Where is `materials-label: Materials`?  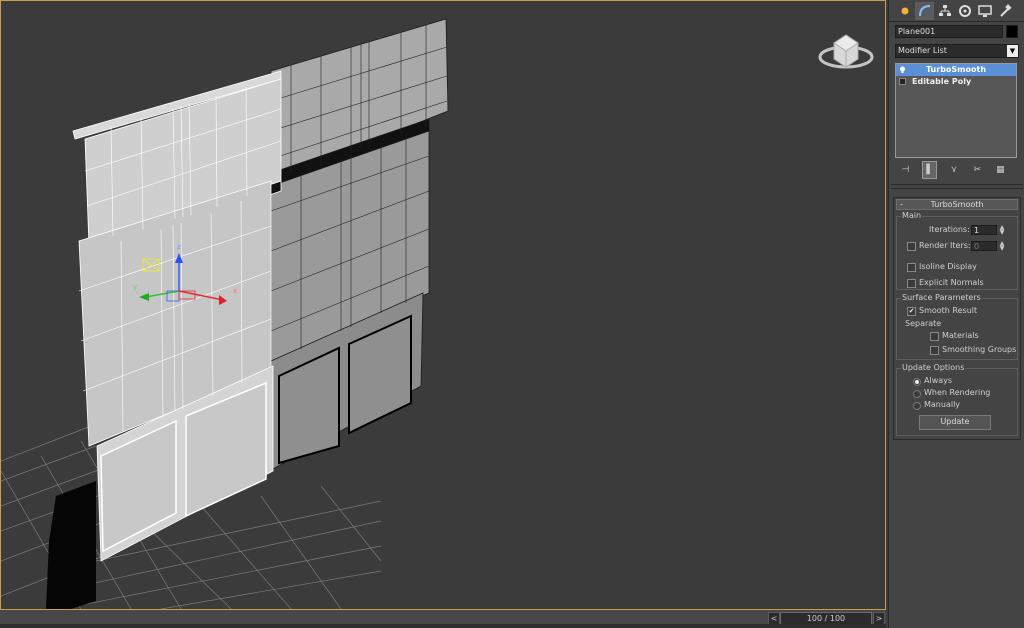
materials-label: Materials is located at coordinates (960, 335).